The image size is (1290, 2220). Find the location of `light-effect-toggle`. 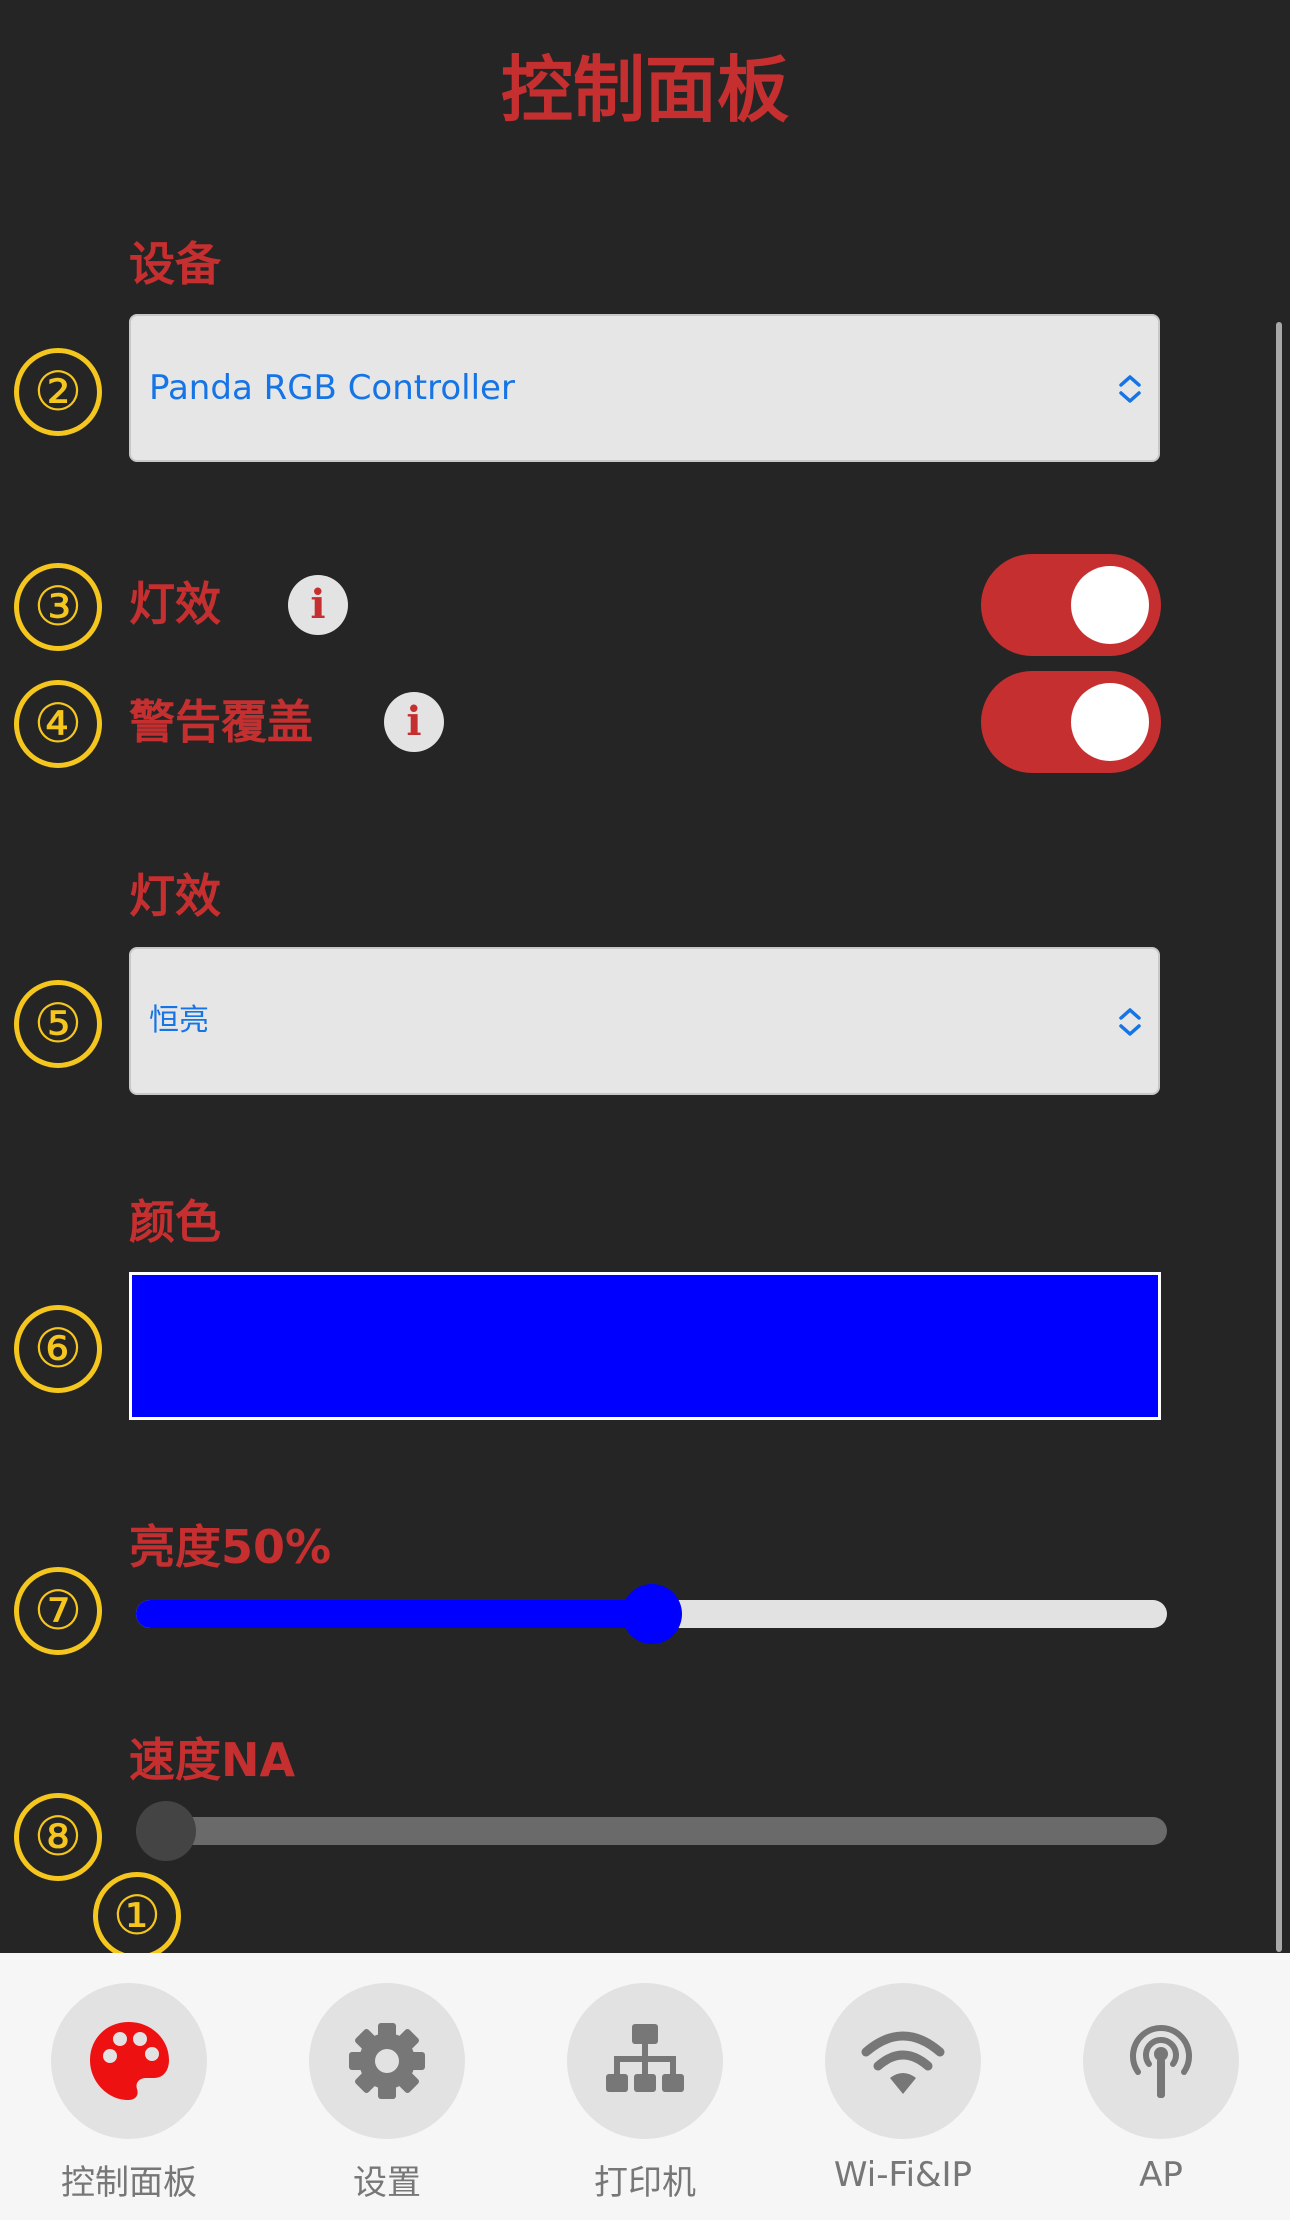

light-effect-toggle is located at coordinates (1071, 605).